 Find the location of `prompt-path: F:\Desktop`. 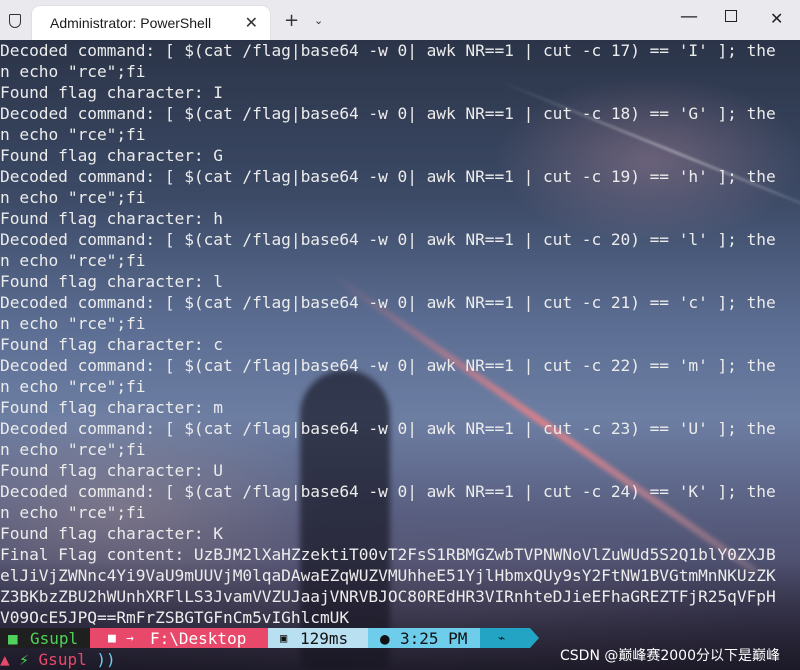

prompt-path: F:\Desktop is located at coordinates (198, 638).